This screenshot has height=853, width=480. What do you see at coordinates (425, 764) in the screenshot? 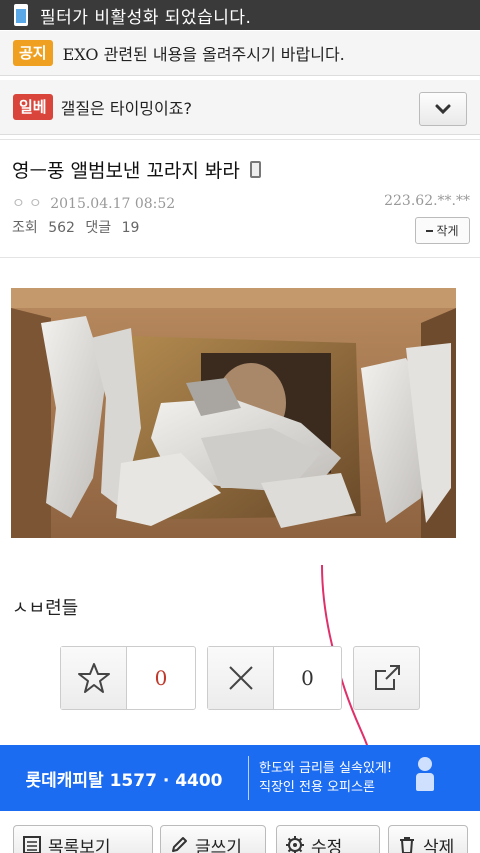
I see `person-icon` at bounding box center [425, 764].